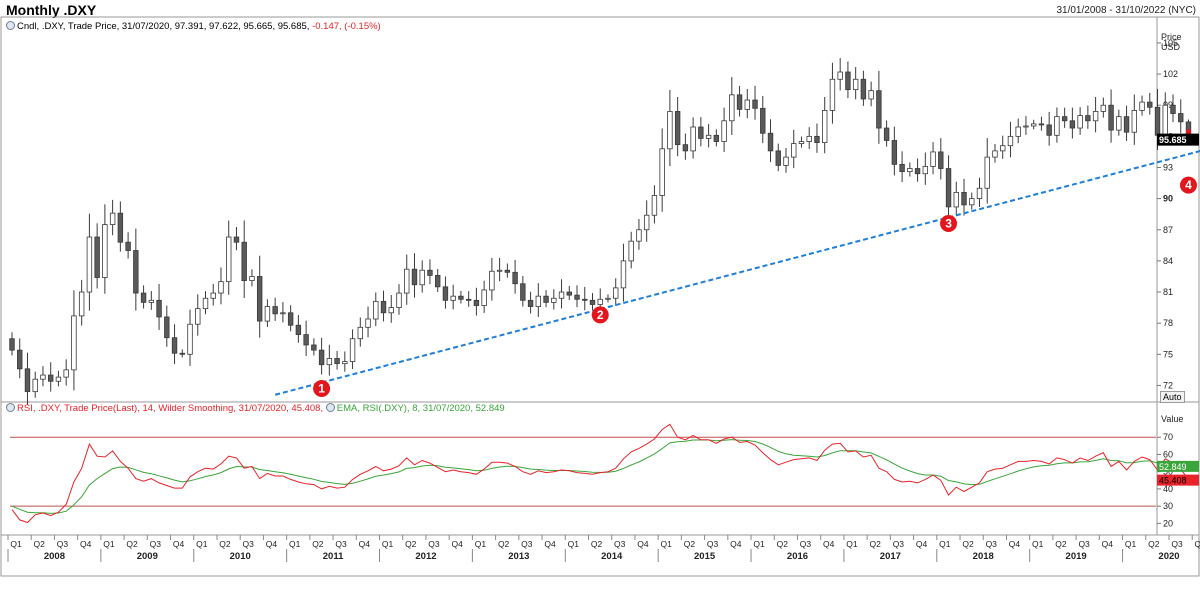  I want to click on rsi-tick-label: 70, so click(1168, 437).